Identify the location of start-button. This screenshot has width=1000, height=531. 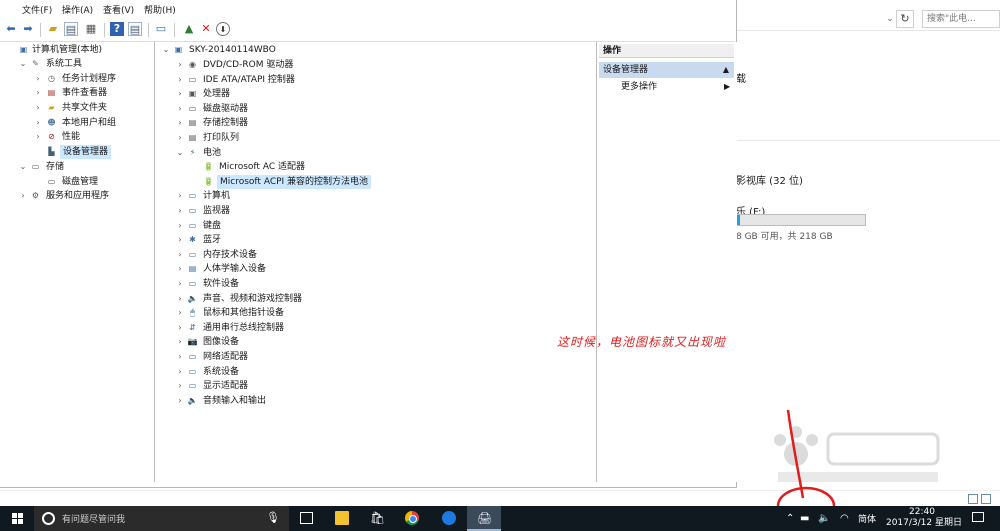
(17, 518).